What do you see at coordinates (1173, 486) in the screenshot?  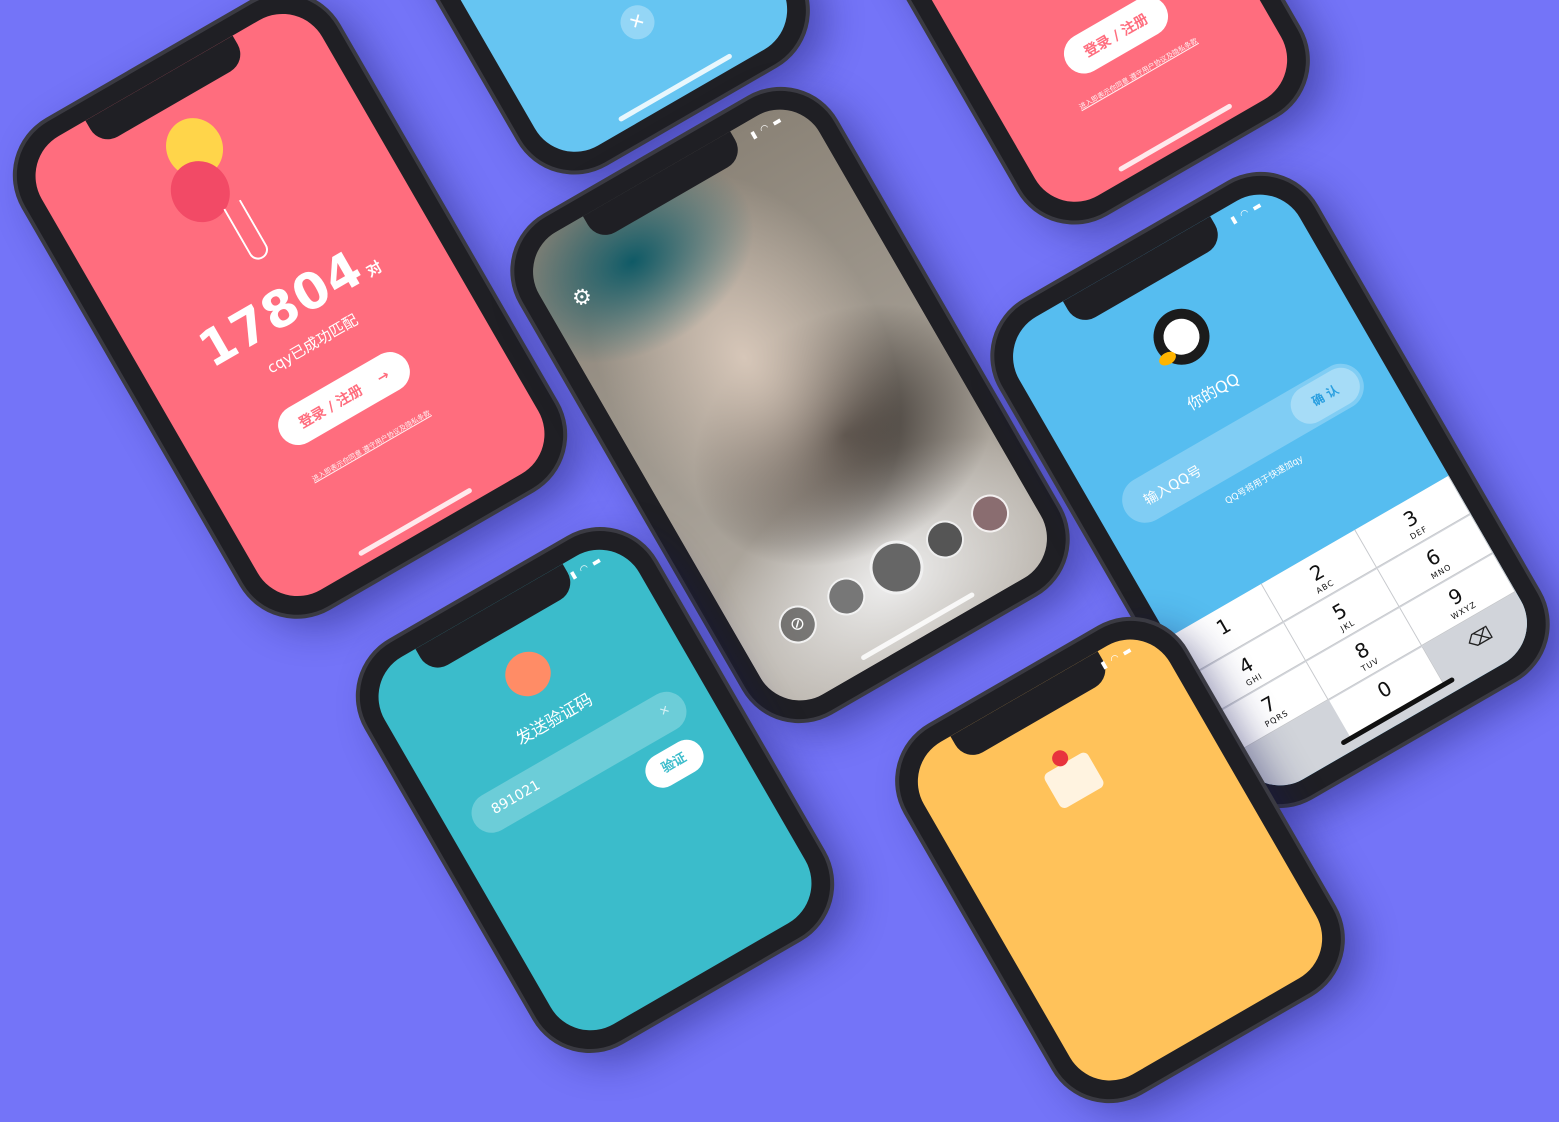 I see `qq-input-placeholder: 输入QQ号` at bounding box center [1173, 486].